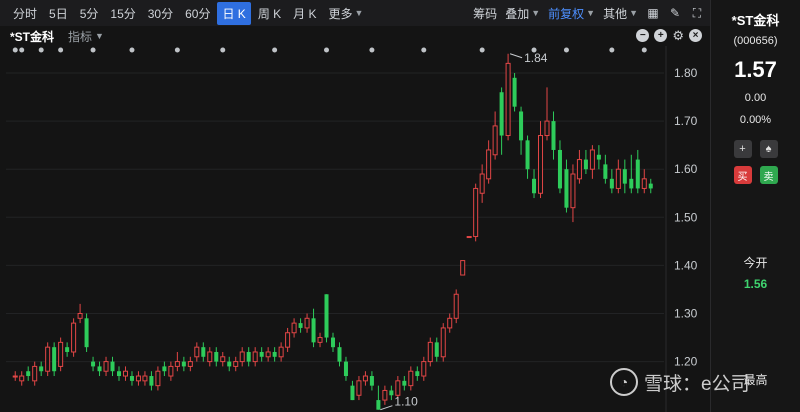 The image size is (800, 412). What do you see at coordinates (768, 149) in the screenshot?
I see `bell-icon: ♠` at bounding box center [768, 149].